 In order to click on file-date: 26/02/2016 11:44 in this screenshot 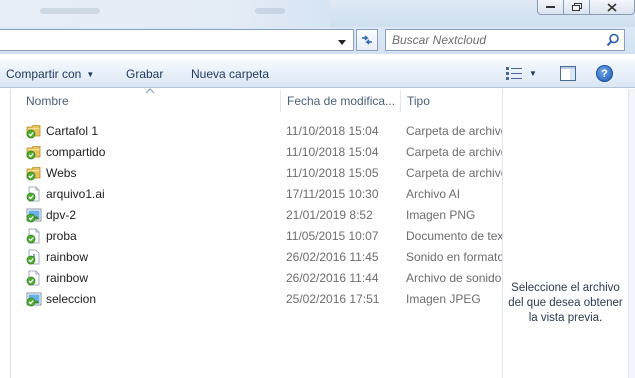, I will do `click(332, 278)`.